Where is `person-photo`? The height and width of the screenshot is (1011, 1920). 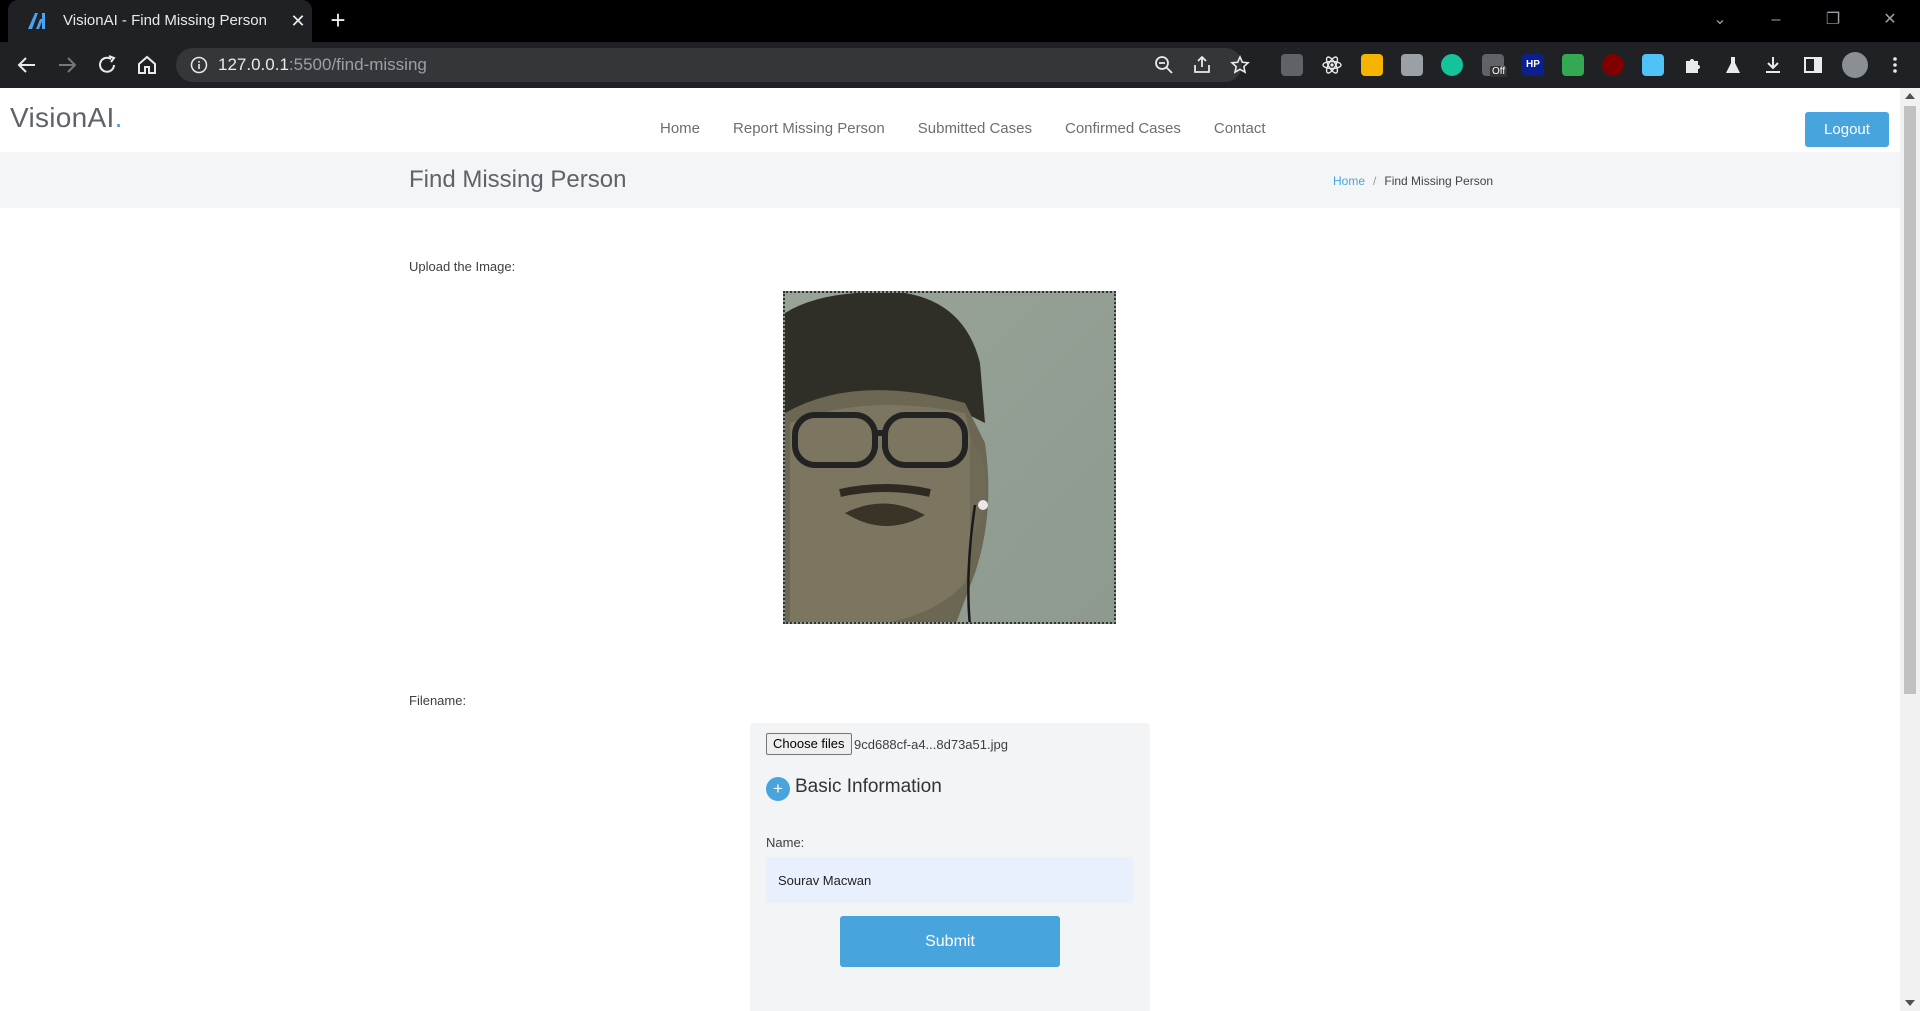 person-photo is located at coordinates (949, 457).